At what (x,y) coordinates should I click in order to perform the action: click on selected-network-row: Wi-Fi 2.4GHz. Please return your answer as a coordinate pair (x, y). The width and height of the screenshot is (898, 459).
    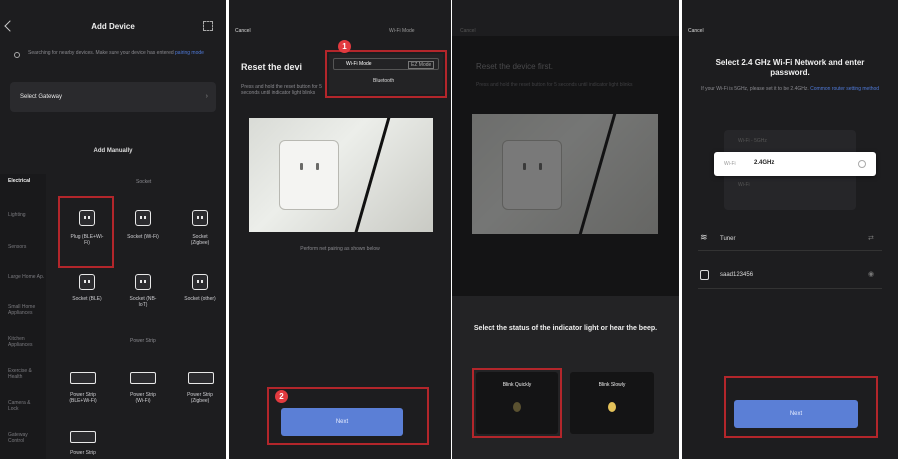
    Looking at the image, I should click on (795, 164).